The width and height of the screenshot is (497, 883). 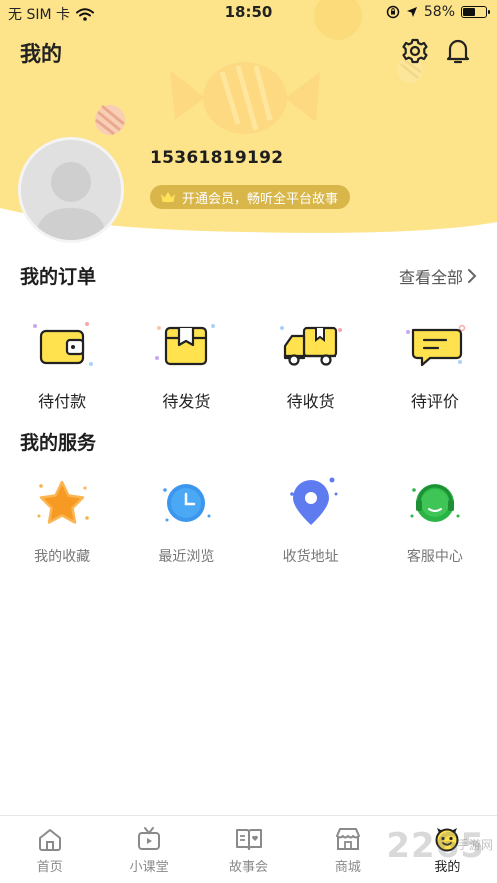 What do you see at coordinates (458, 51) in the screenshot?
I see `bell-icon` at bounding box center [458, 51].